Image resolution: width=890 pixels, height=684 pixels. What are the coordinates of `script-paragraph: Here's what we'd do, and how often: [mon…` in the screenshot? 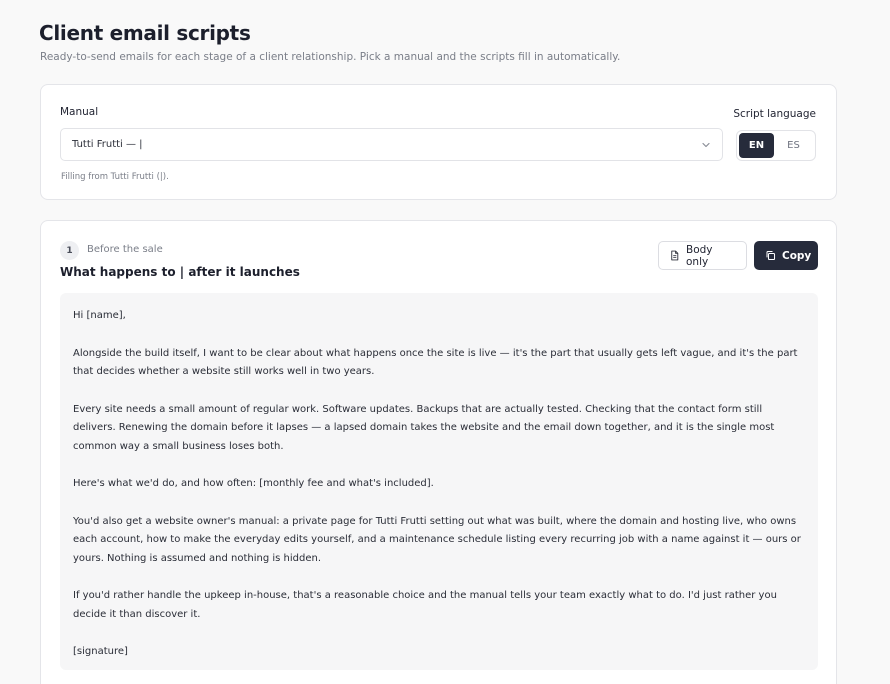 It's located at (253, 483).